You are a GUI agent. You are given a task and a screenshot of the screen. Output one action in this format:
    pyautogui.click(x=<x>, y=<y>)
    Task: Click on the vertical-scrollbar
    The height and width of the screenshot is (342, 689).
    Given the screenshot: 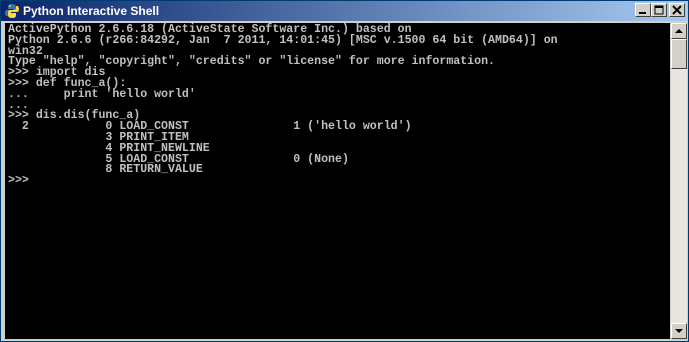 What is the action you would take?
    pyautogui.click(x=679, y=181)
    